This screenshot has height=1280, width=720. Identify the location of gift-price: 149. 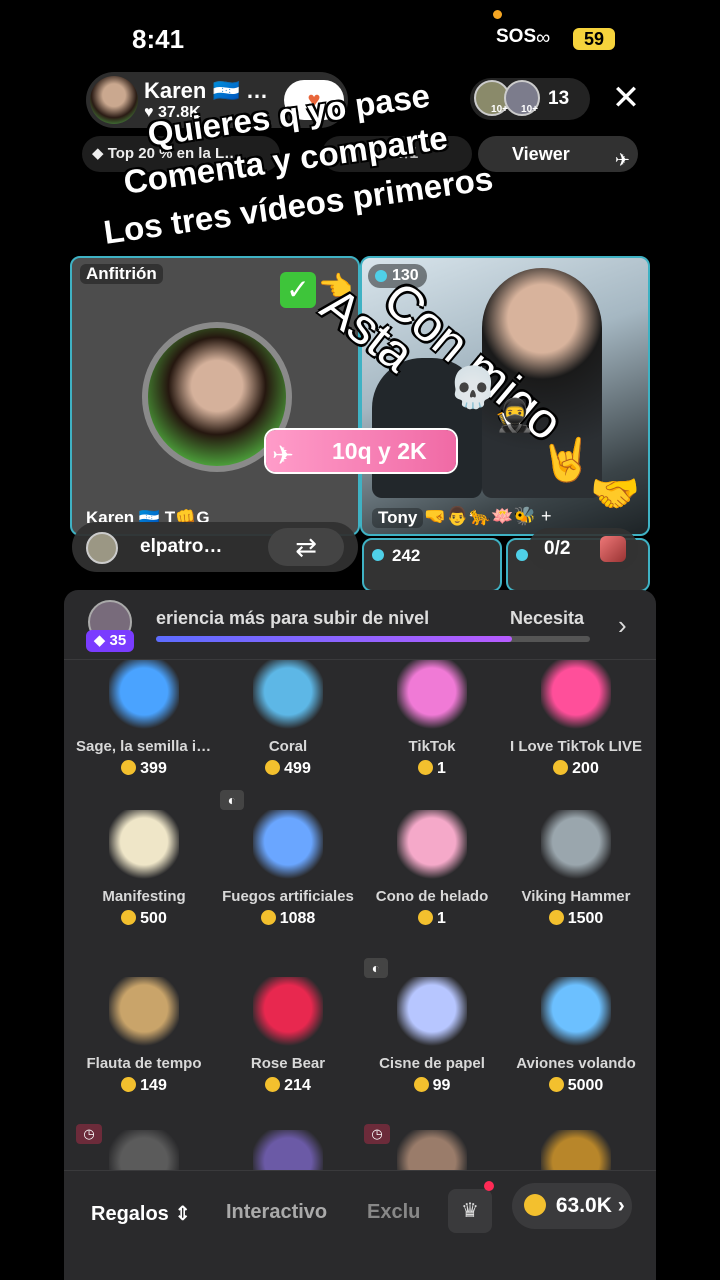
(144, 1086).